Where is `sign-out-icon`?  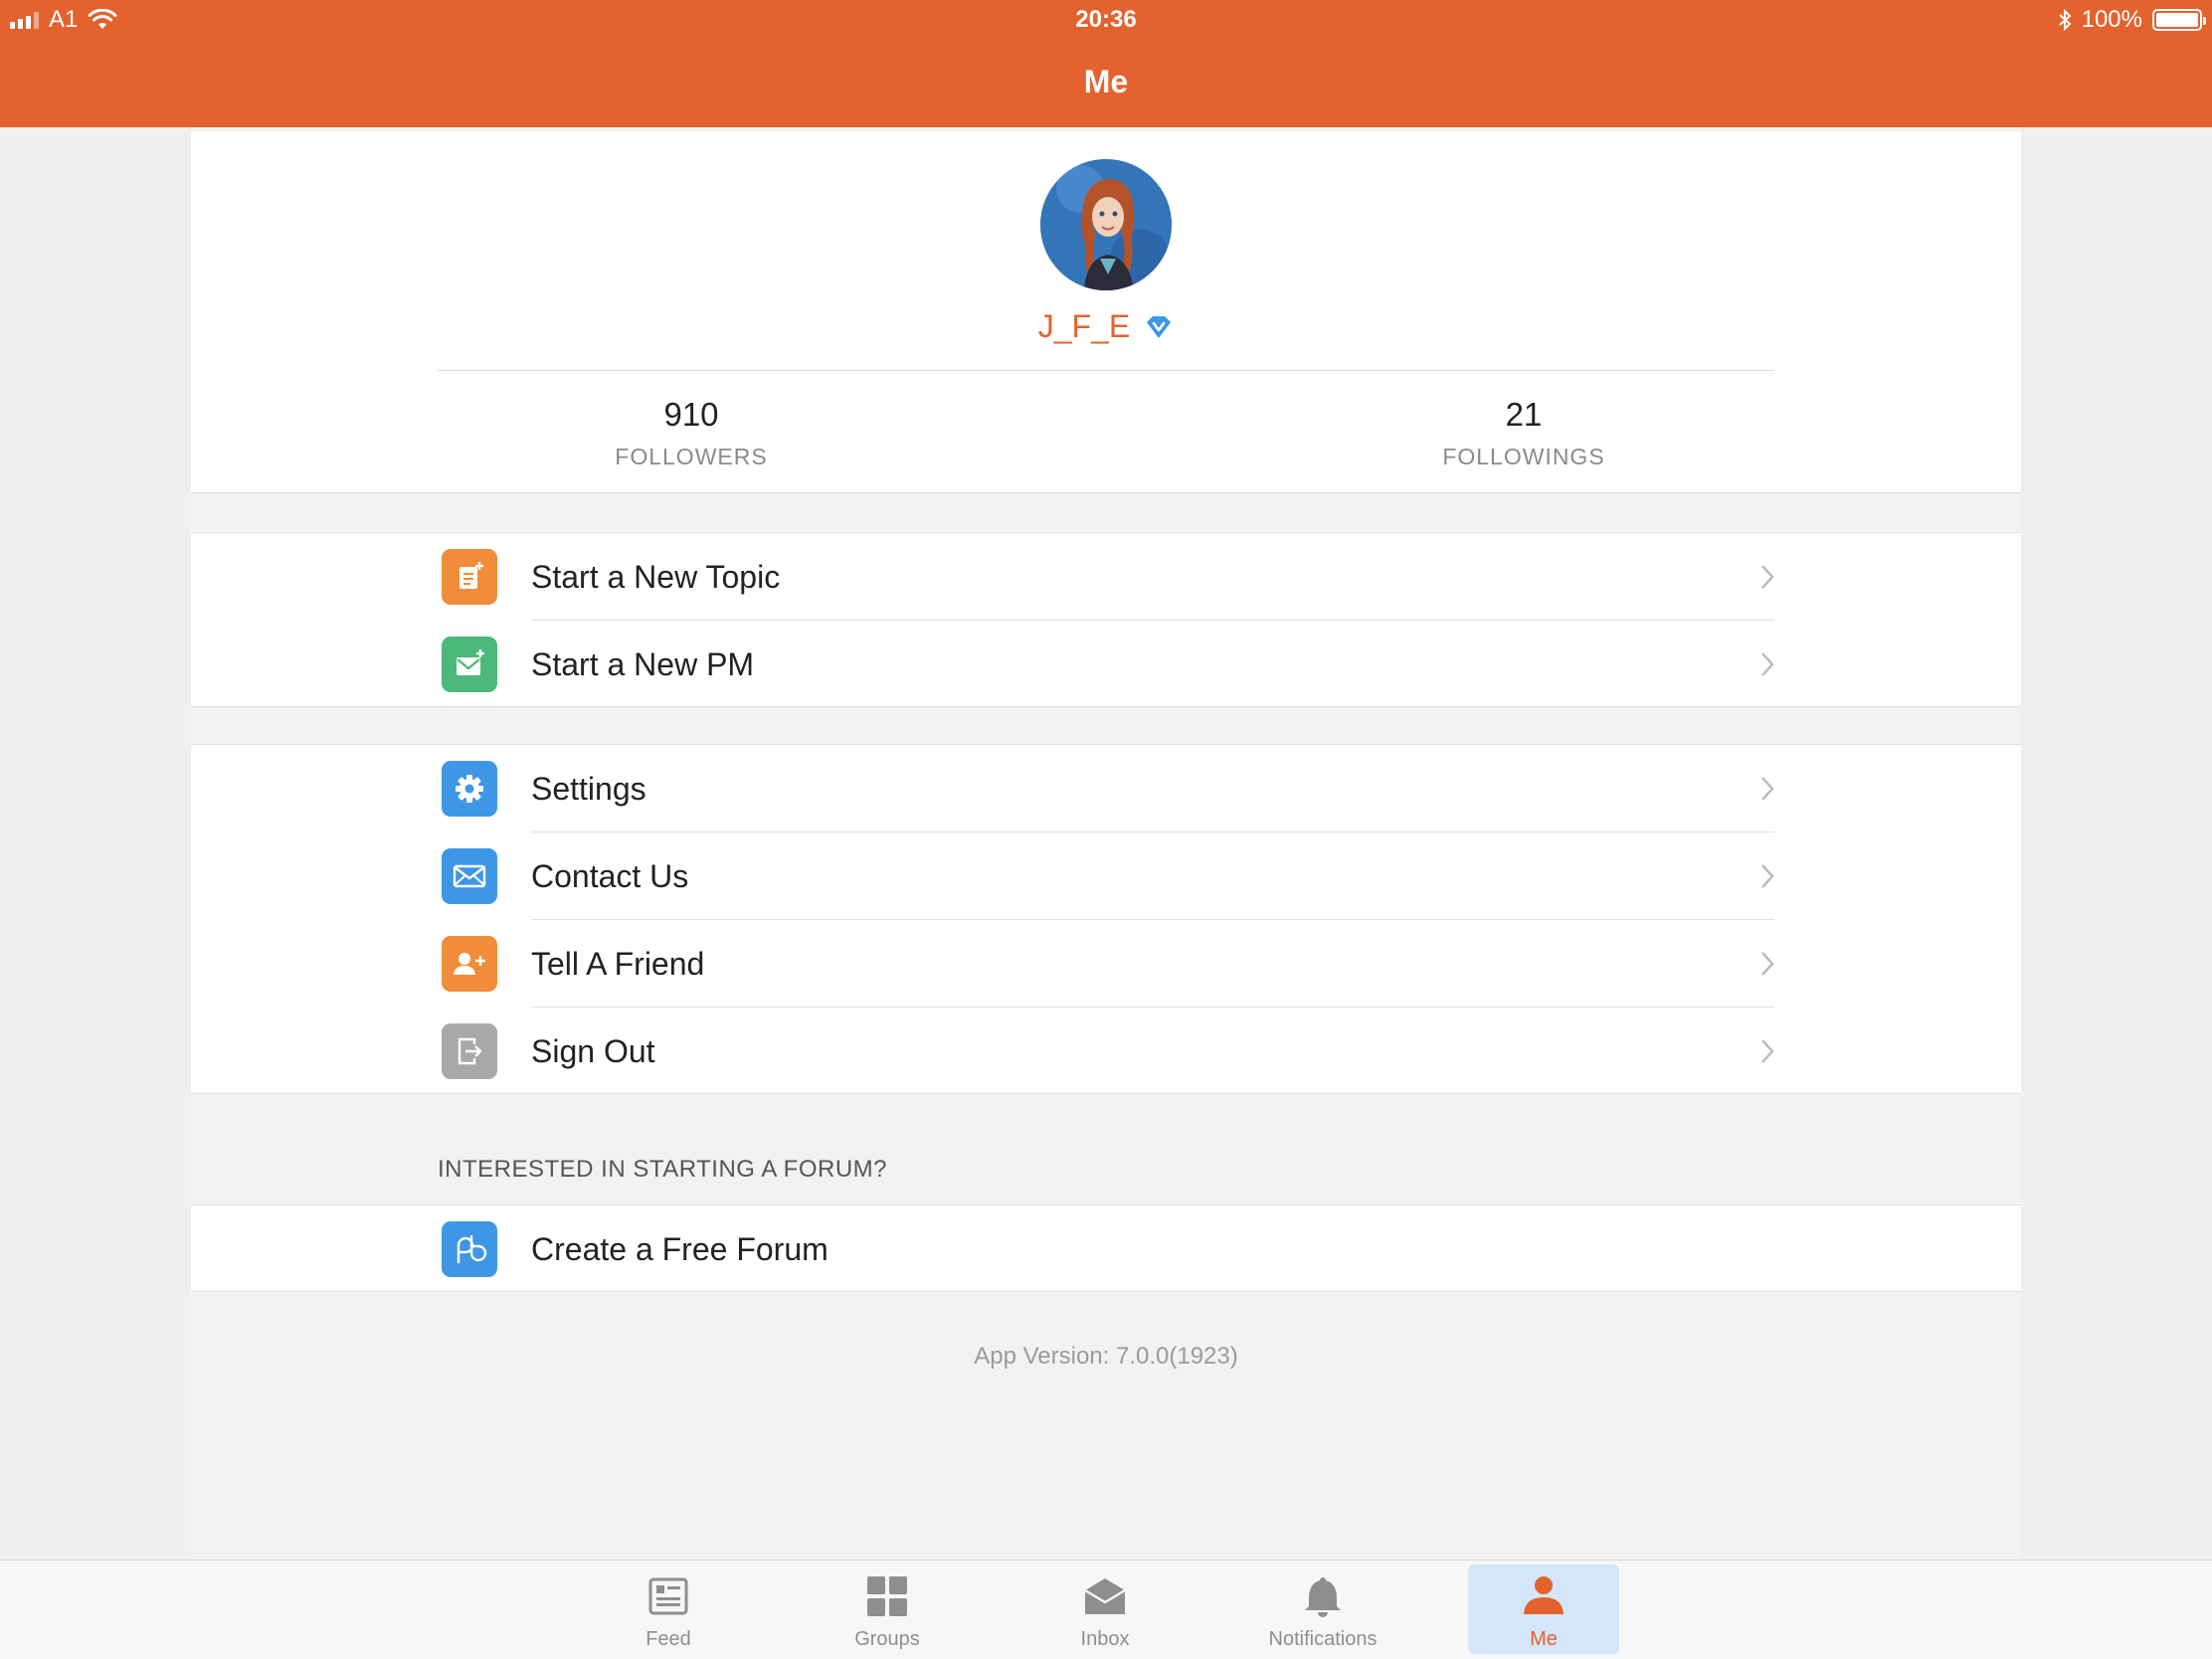 sign-out-icon is located at coordinates (469, 1051).